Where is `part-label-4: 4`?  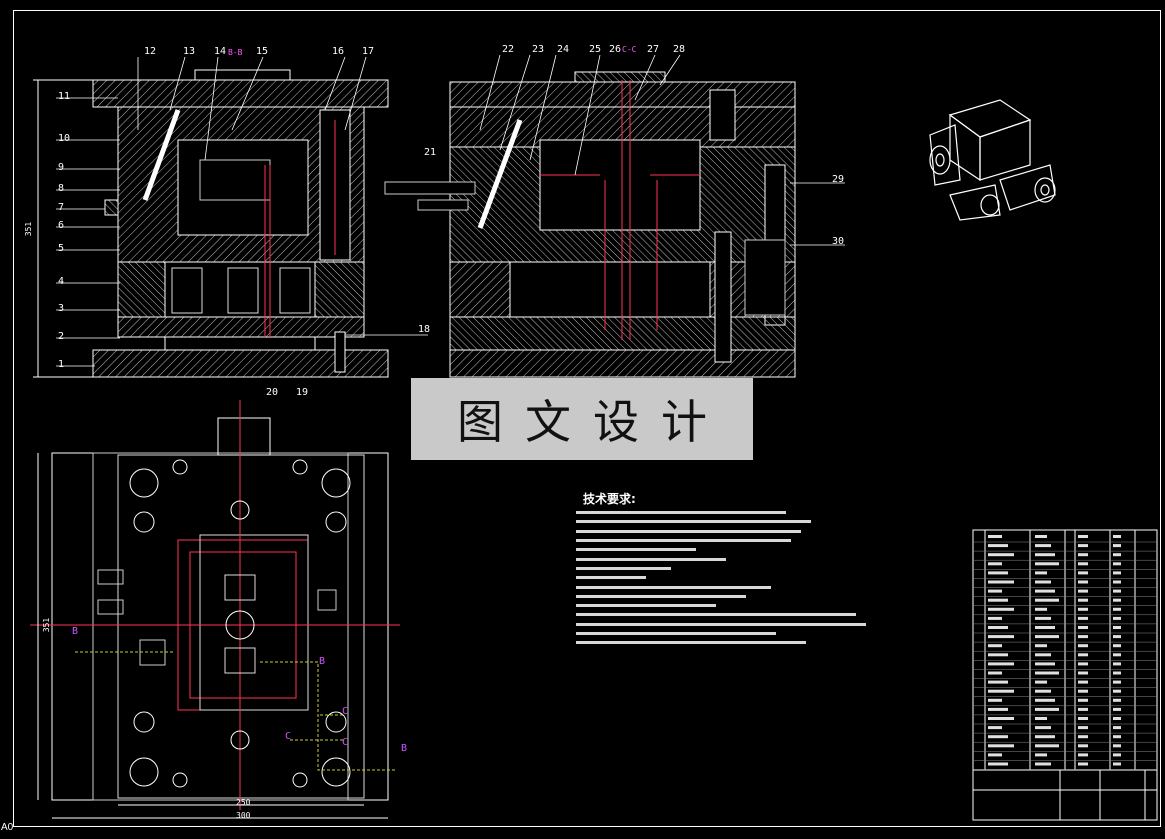
part-label-4: 4 is located at coordinates (61, 281).